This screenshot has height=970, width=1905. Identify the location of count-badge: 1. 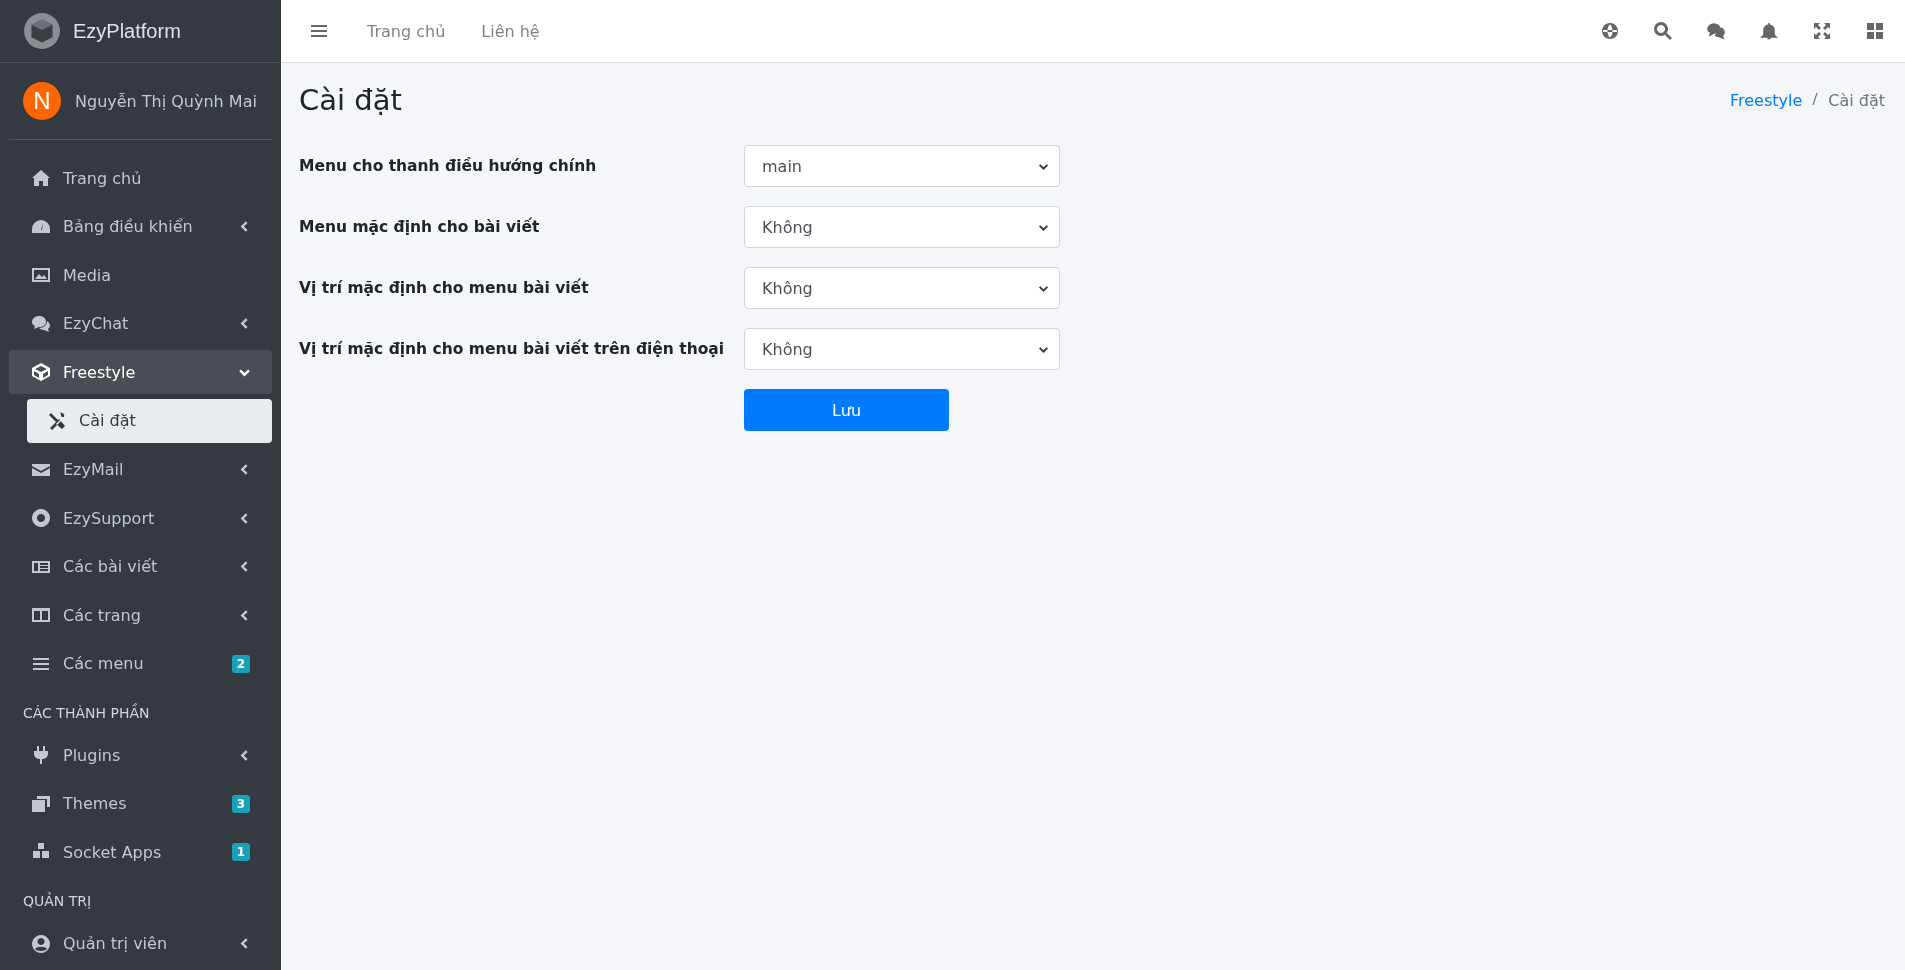
(240, 852).